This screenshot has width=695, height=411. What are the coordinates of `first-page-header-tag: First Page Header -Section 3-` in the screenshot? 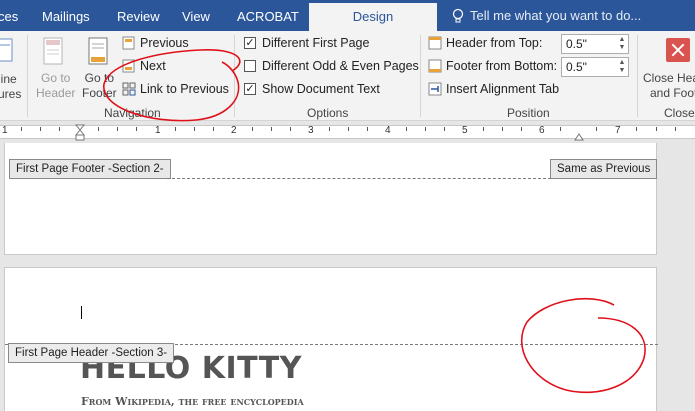 It's located at (91, 353).